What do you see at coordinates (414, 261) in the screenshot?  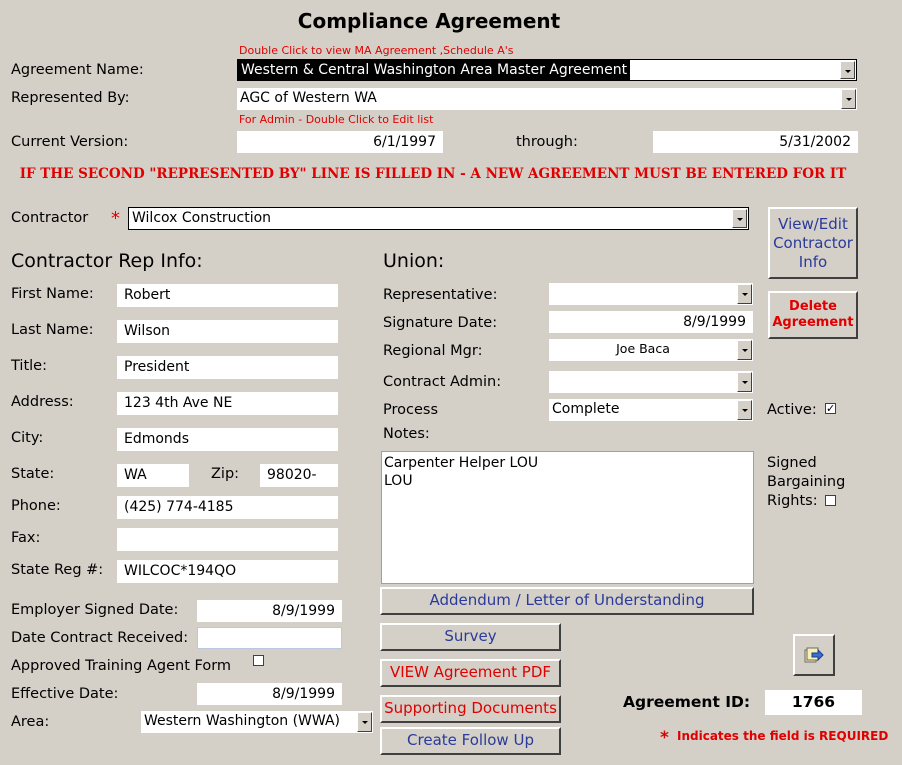 I see `union-heading: Union:` at bounding box center [414, 261].